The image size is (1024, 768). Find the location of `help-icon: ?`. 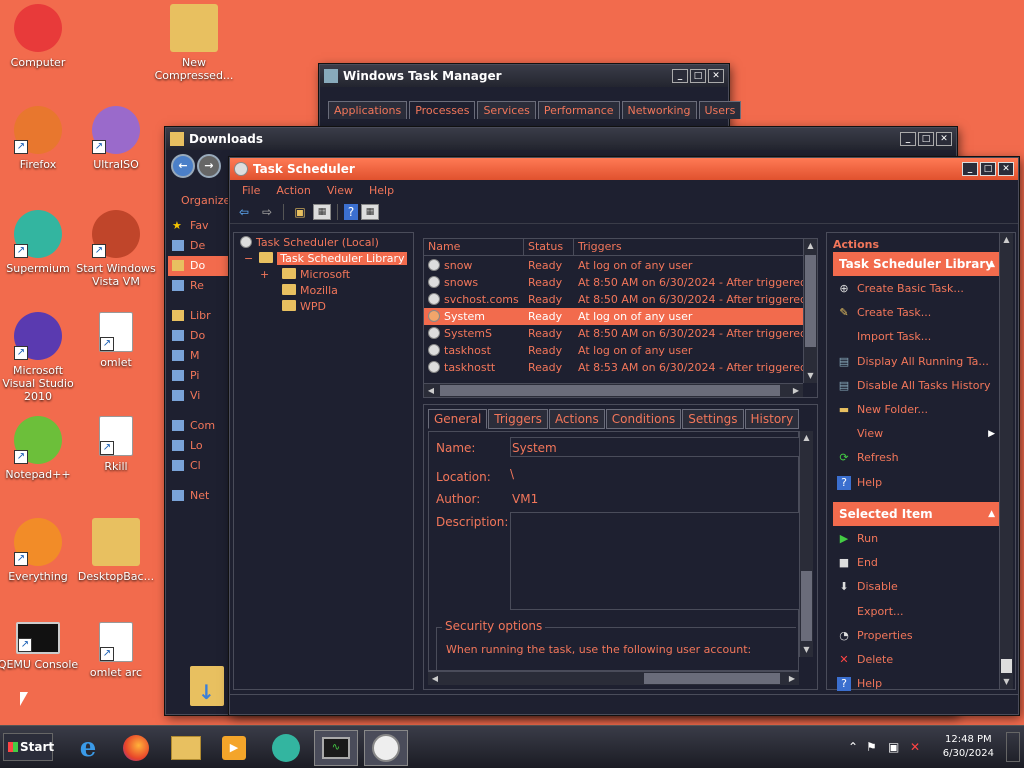

help-icon: ? is located at coordinates (351, 211).